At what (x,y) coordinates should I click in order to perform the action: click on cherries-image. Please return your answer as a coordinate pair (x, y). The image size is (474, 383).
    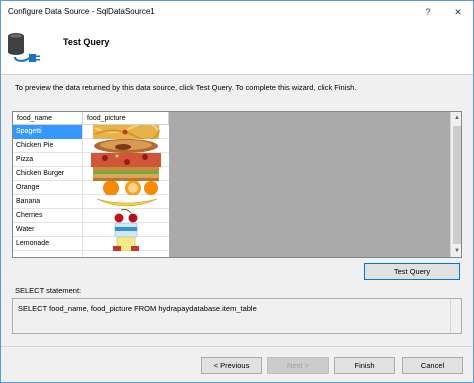
    Looking at the image, I should click on (126, 216).